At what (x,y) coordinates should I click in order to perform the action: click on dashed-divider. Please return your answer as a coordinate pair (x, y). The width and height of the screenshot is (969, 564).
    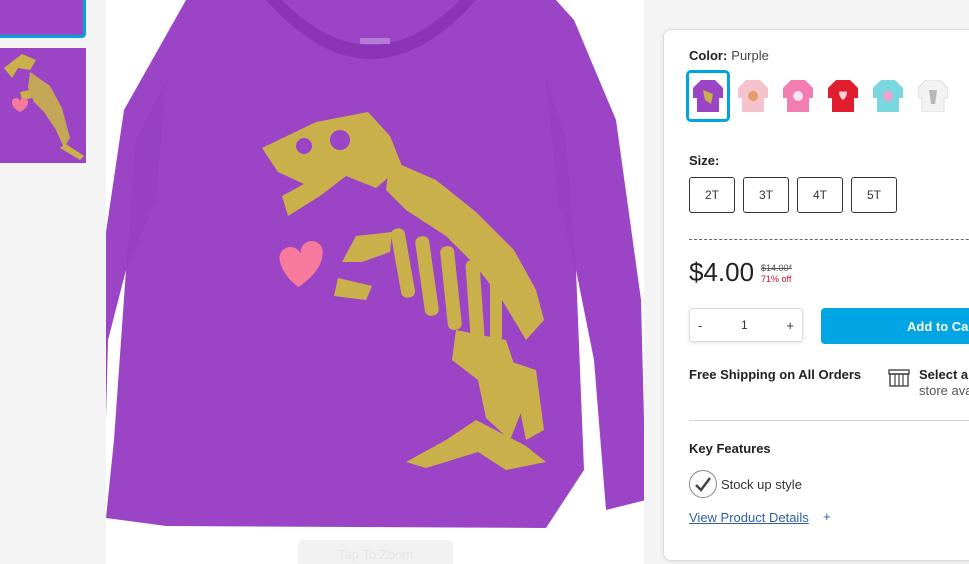
    Looking at the image, I should click on (829, 239).